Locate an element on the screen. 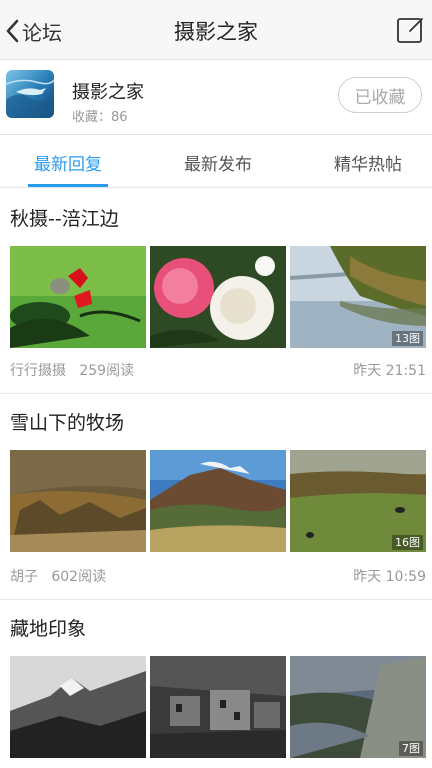 The image size is (432, 768). post-image: 13图 is located at coordinates (358, 297).